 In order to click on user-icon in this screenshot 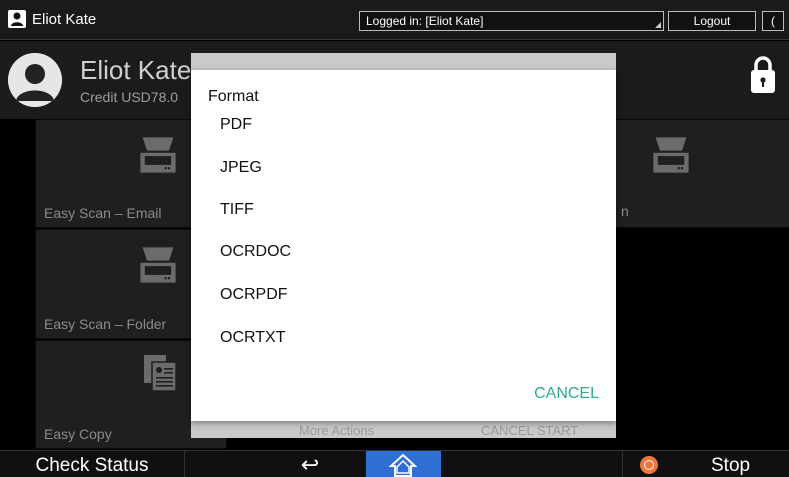, I will do `click(17, 19)`.